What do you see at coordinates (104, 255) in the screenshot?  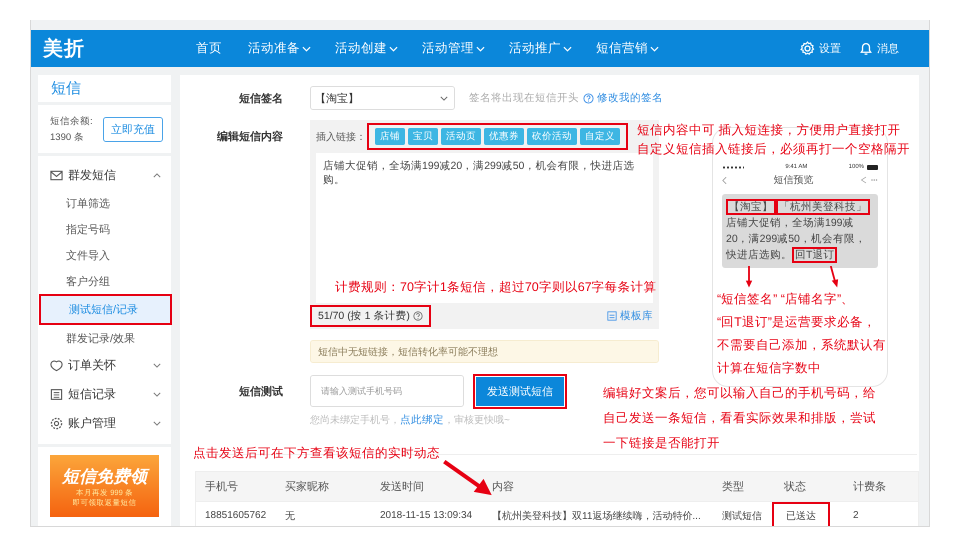 I see `menu-item: 文件导入` at bounding box center [104, 255].